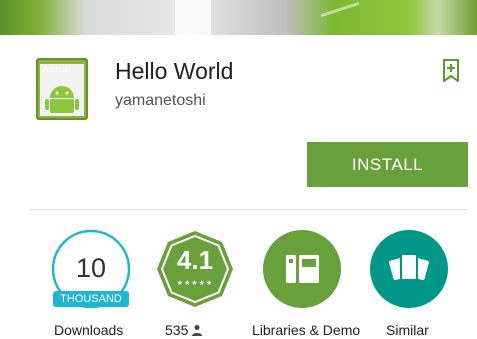 This screenshot has height=339, width=477. What do you see at coordinates (89, 330) in the screenshot?
I see `downloads-label: Downloads` at bounding box center [89, 330].